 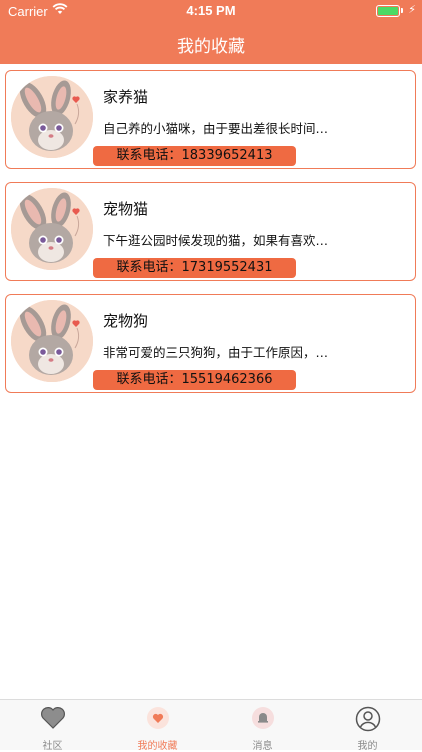 What do you see at coordinates (210, 343) in the screenshot?
I see `favorite-card: 宠物狗 非常可爱的三只狗狗，由于工作原因，… 联系电话：15519462366` at bounding box center [210, 343].